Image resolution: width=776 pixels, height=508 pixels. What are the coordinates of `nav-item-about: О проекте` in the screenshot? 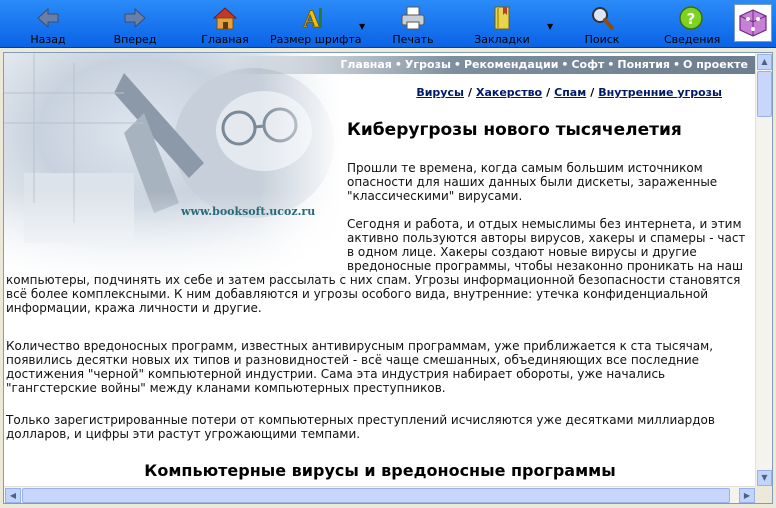 It's located at (715, 64).